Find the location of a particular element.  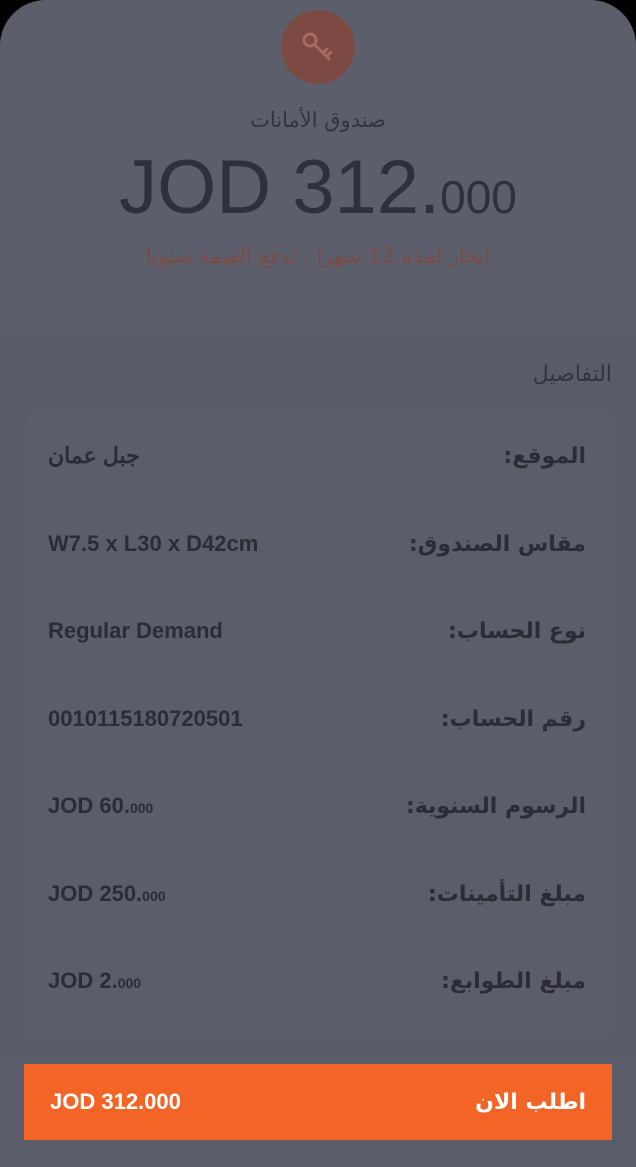

annual-fees-label: الرسوم السنوية: is located at coordinates (495, 806).